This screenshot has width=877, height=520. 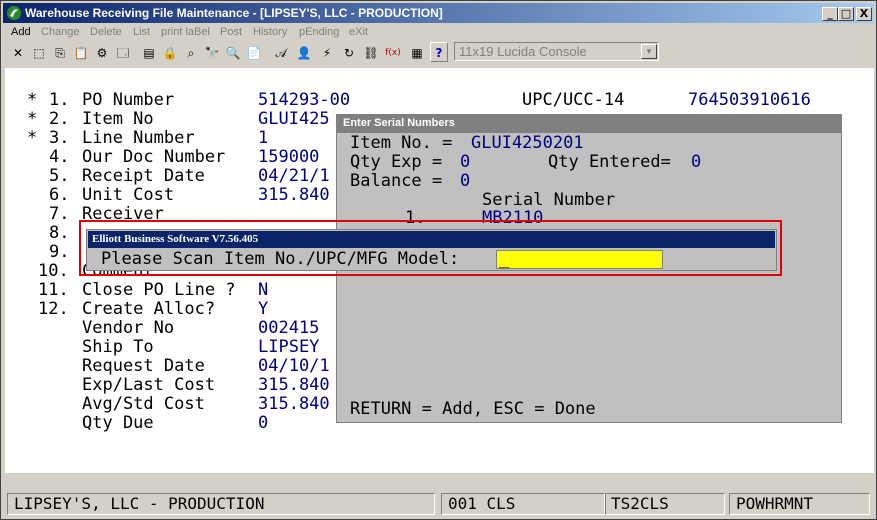 I want to click on field-number: 9., so click(x=59, y=252).